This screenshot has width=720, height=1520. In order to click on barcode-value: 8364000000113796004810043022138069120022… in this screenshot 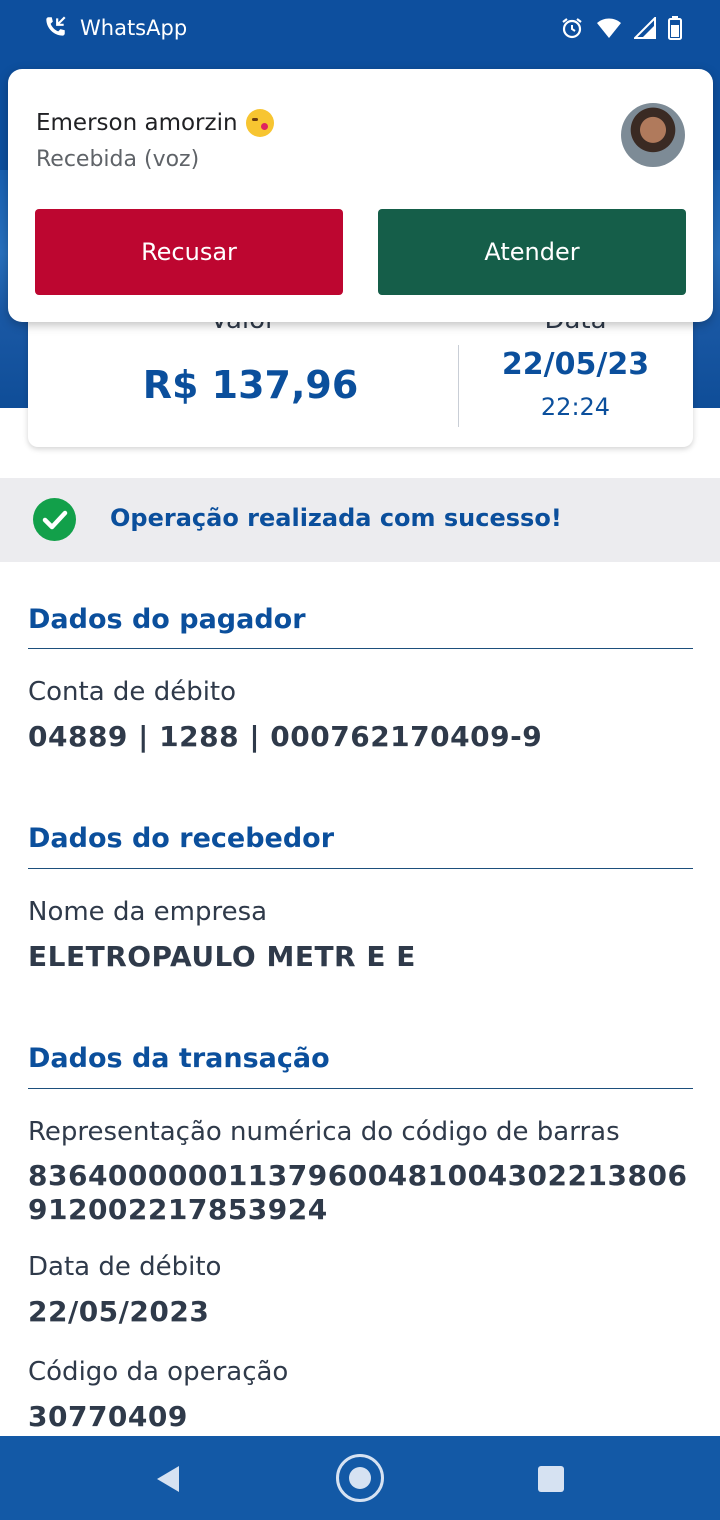, I will do `click(358, 1192)`.